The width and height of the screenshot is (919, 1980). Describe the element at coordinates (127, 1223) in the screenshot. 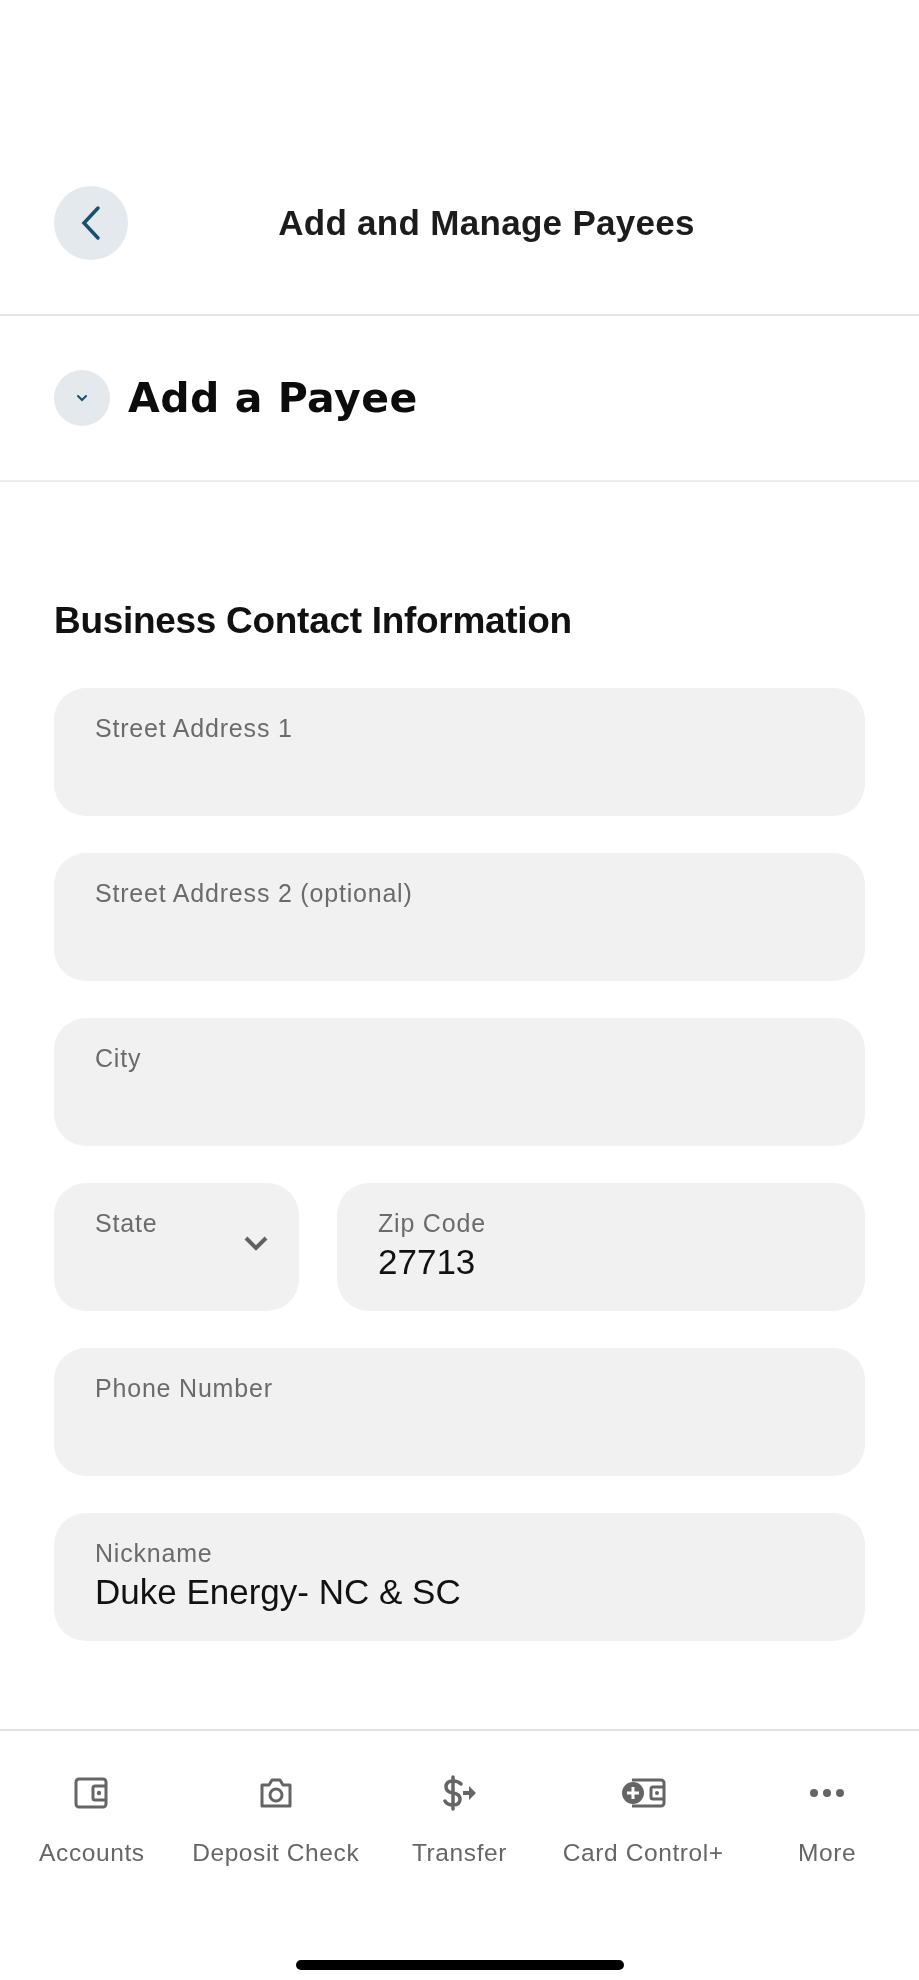

I see `field-label: State` at that location.